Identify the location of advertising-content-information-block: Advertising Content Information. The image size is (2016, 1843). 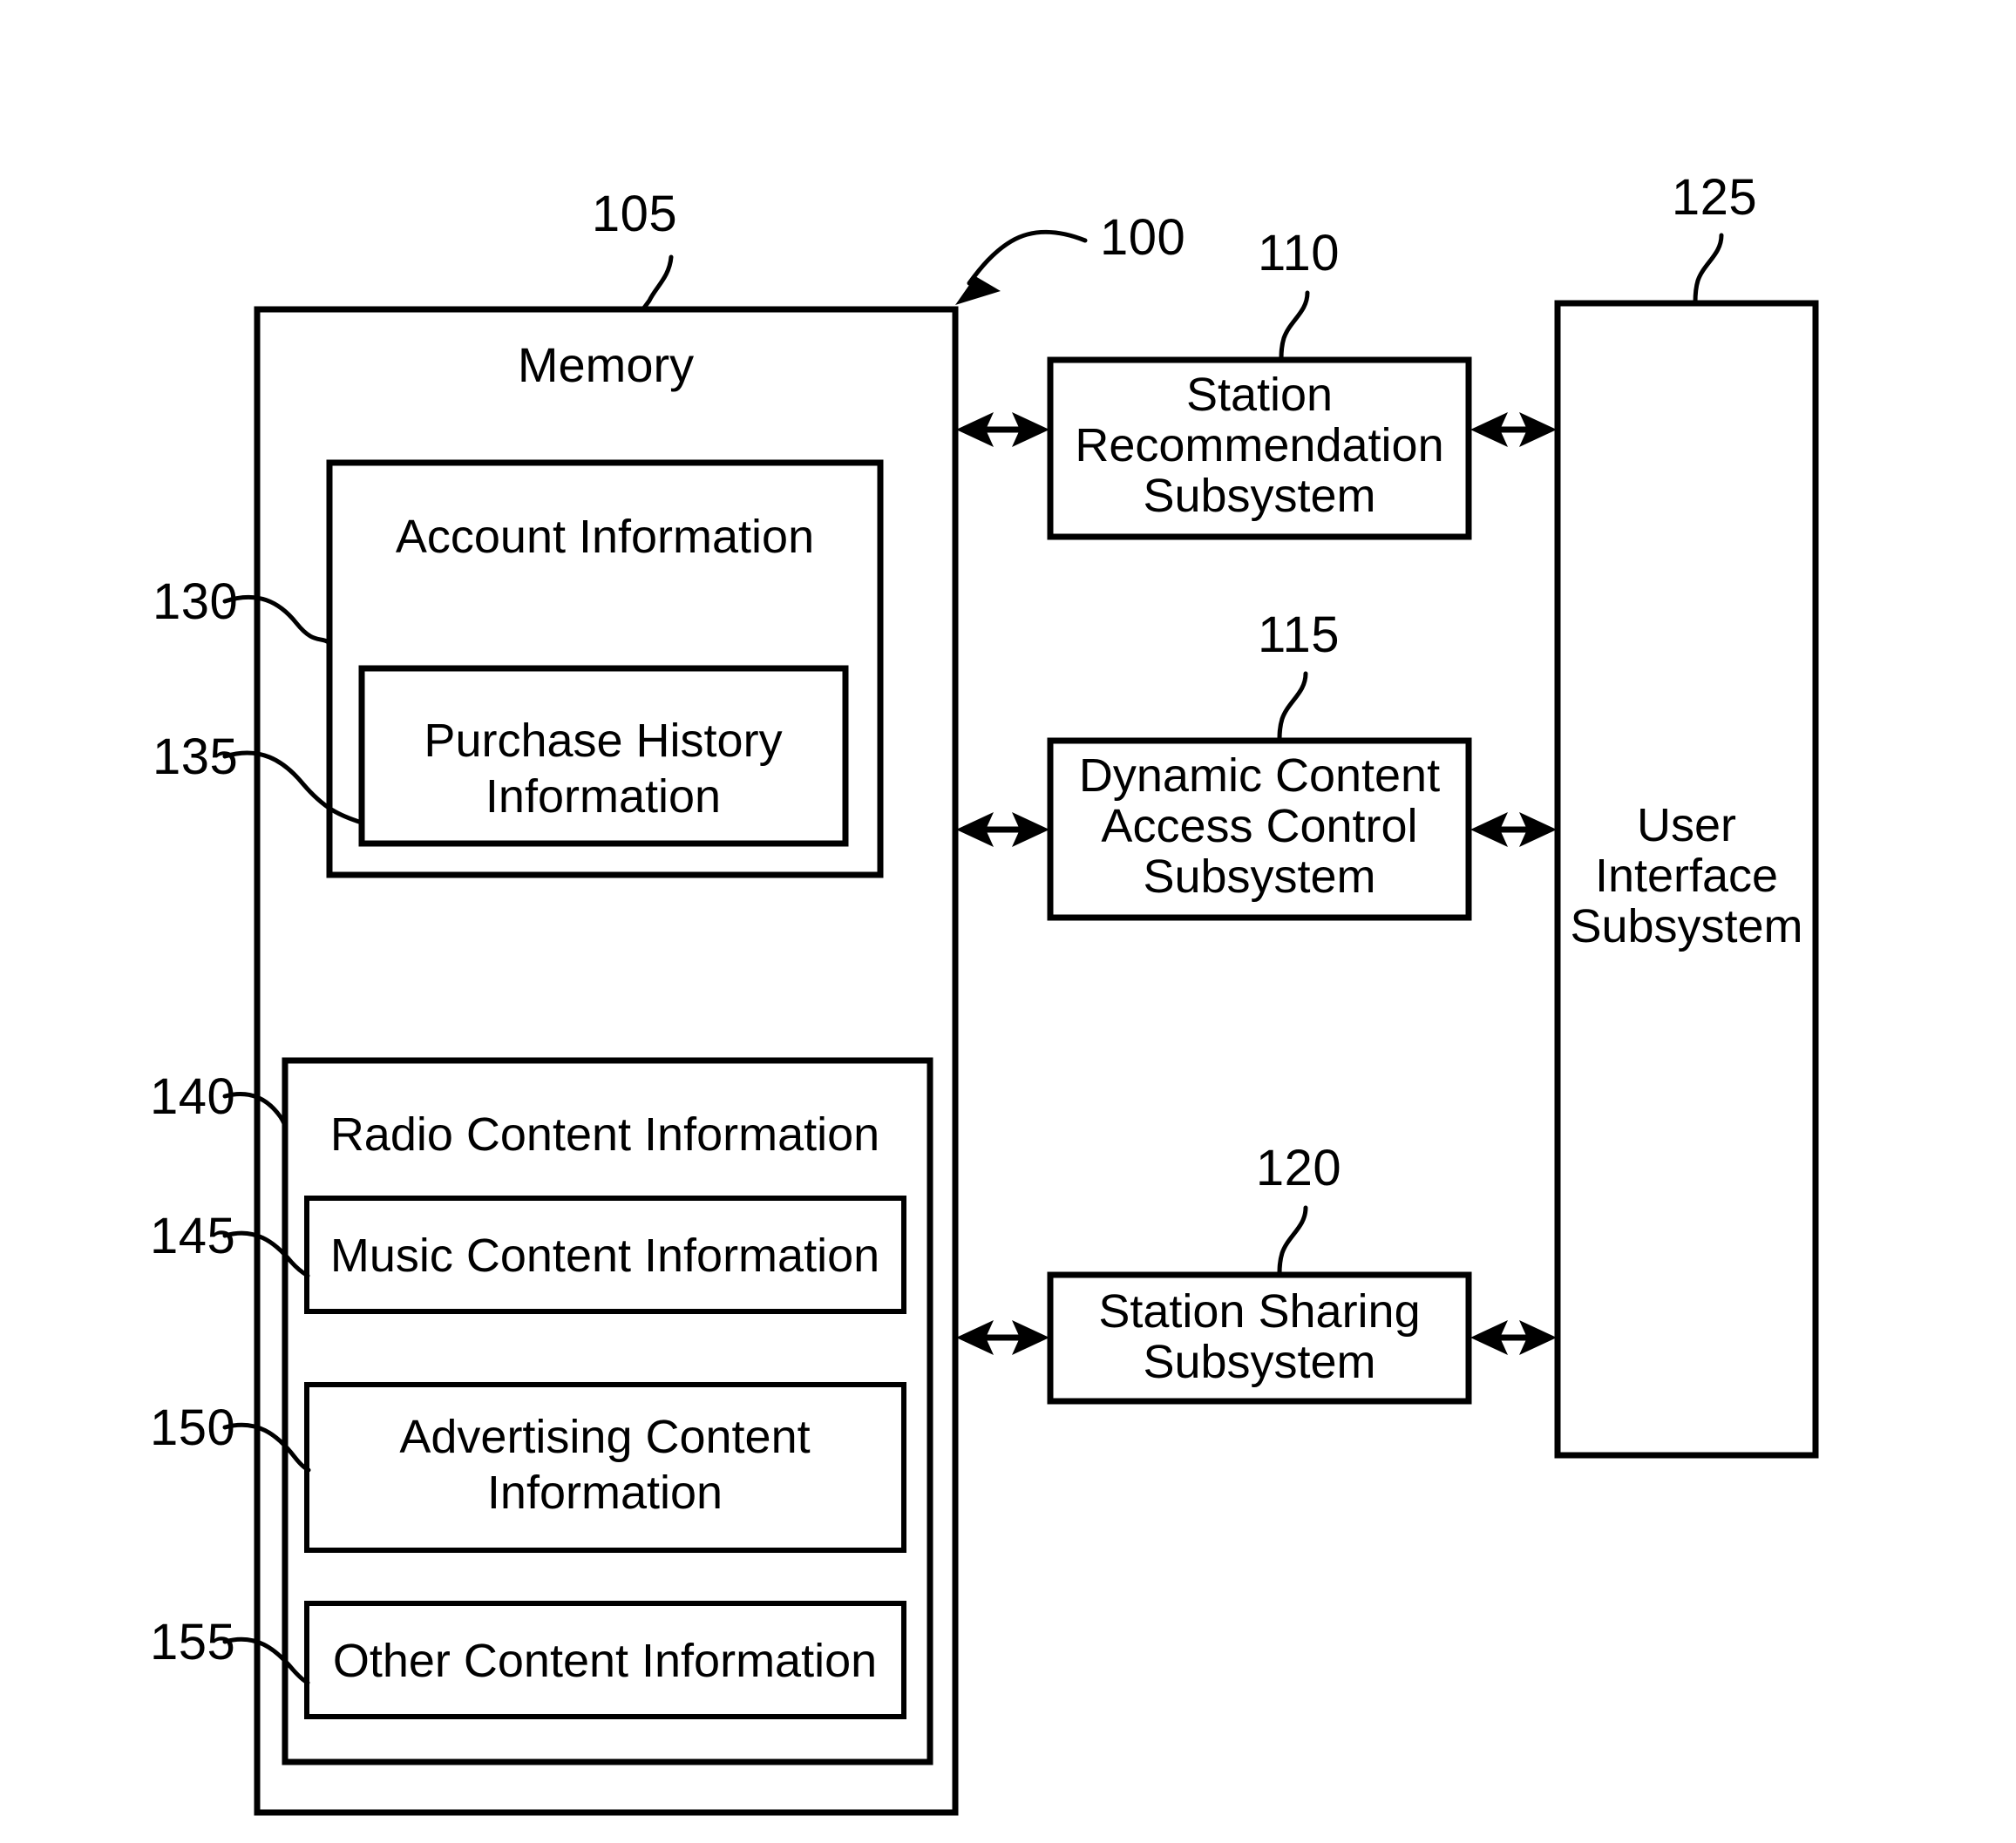
(605, 1467).